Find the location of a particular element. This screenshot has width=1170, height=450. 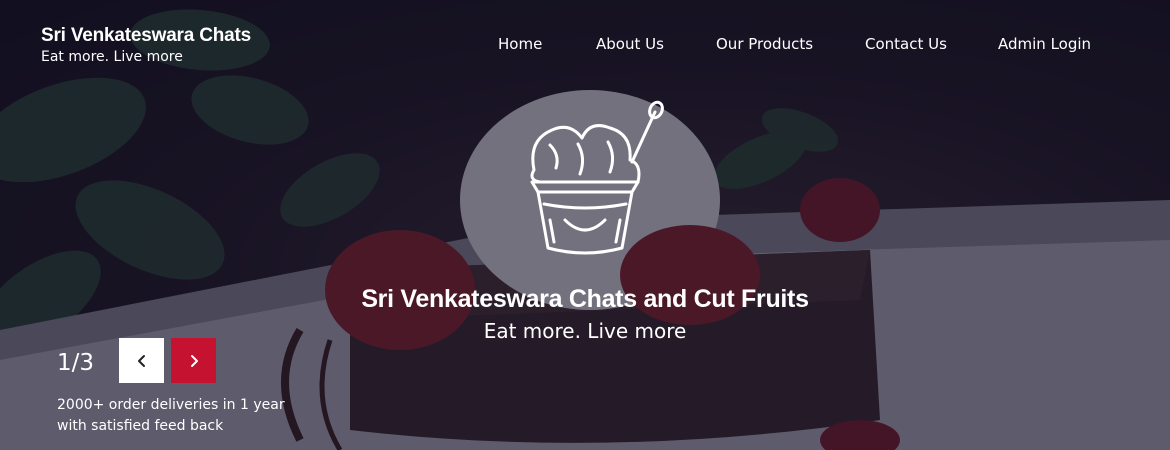

nav-contact-us: Contact Us is located at coordinates (906, 44).